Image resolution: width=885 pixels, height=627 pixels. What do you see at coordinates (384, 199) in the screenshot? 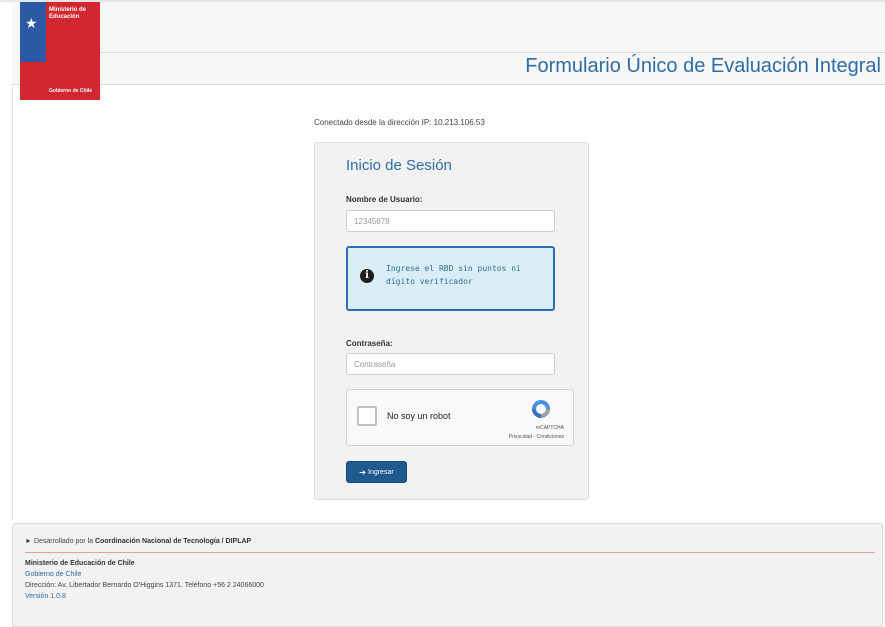
I see `username-label: Nombre de Usuario:` at bounding box center [384, 199].